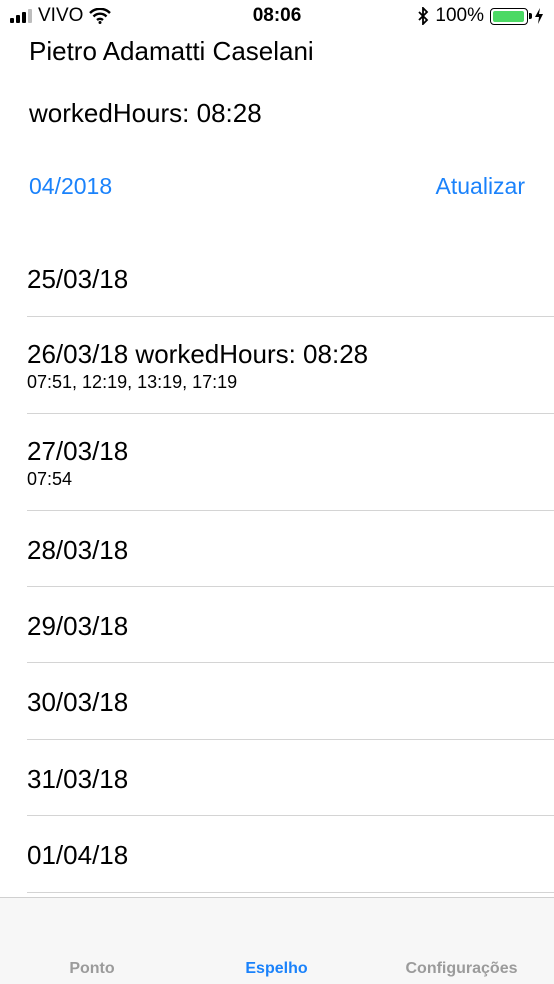 The height and width of the screenshot is (984, 554). What do you see at coordinates (132, 382) in the screenshot?
I see `day-punches: 07:51, 12:19, 13:19, 17:19` at bounding box center [132, 382].